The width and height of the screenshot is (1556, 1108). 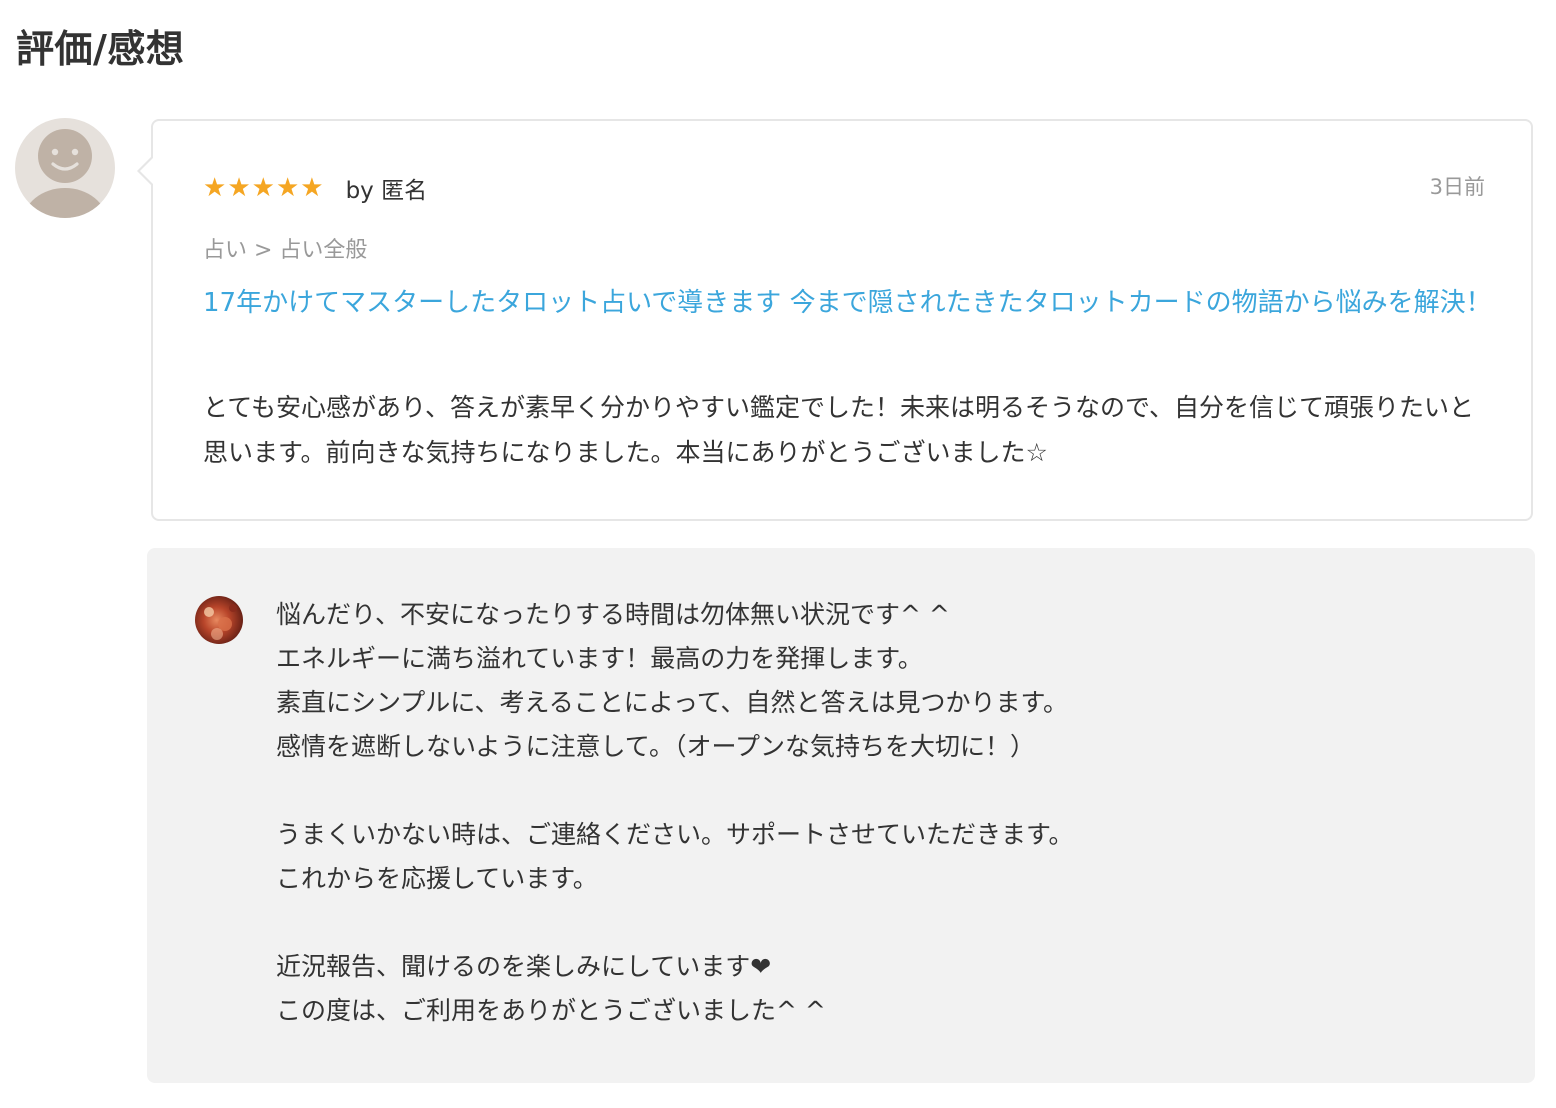 I want to click on review-date: 3日前, so click(x=1457, y=187).